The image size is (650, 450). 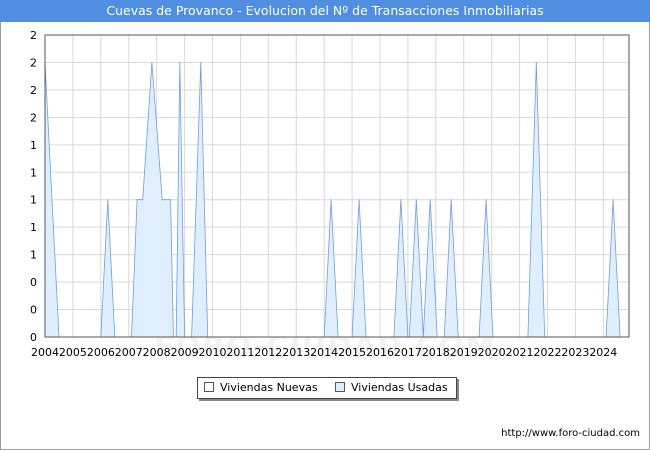 What do you see at coordinates (268, 352) in the screenshot?
I see `x-tick-label: 2012` at bounding box center [268, 352].